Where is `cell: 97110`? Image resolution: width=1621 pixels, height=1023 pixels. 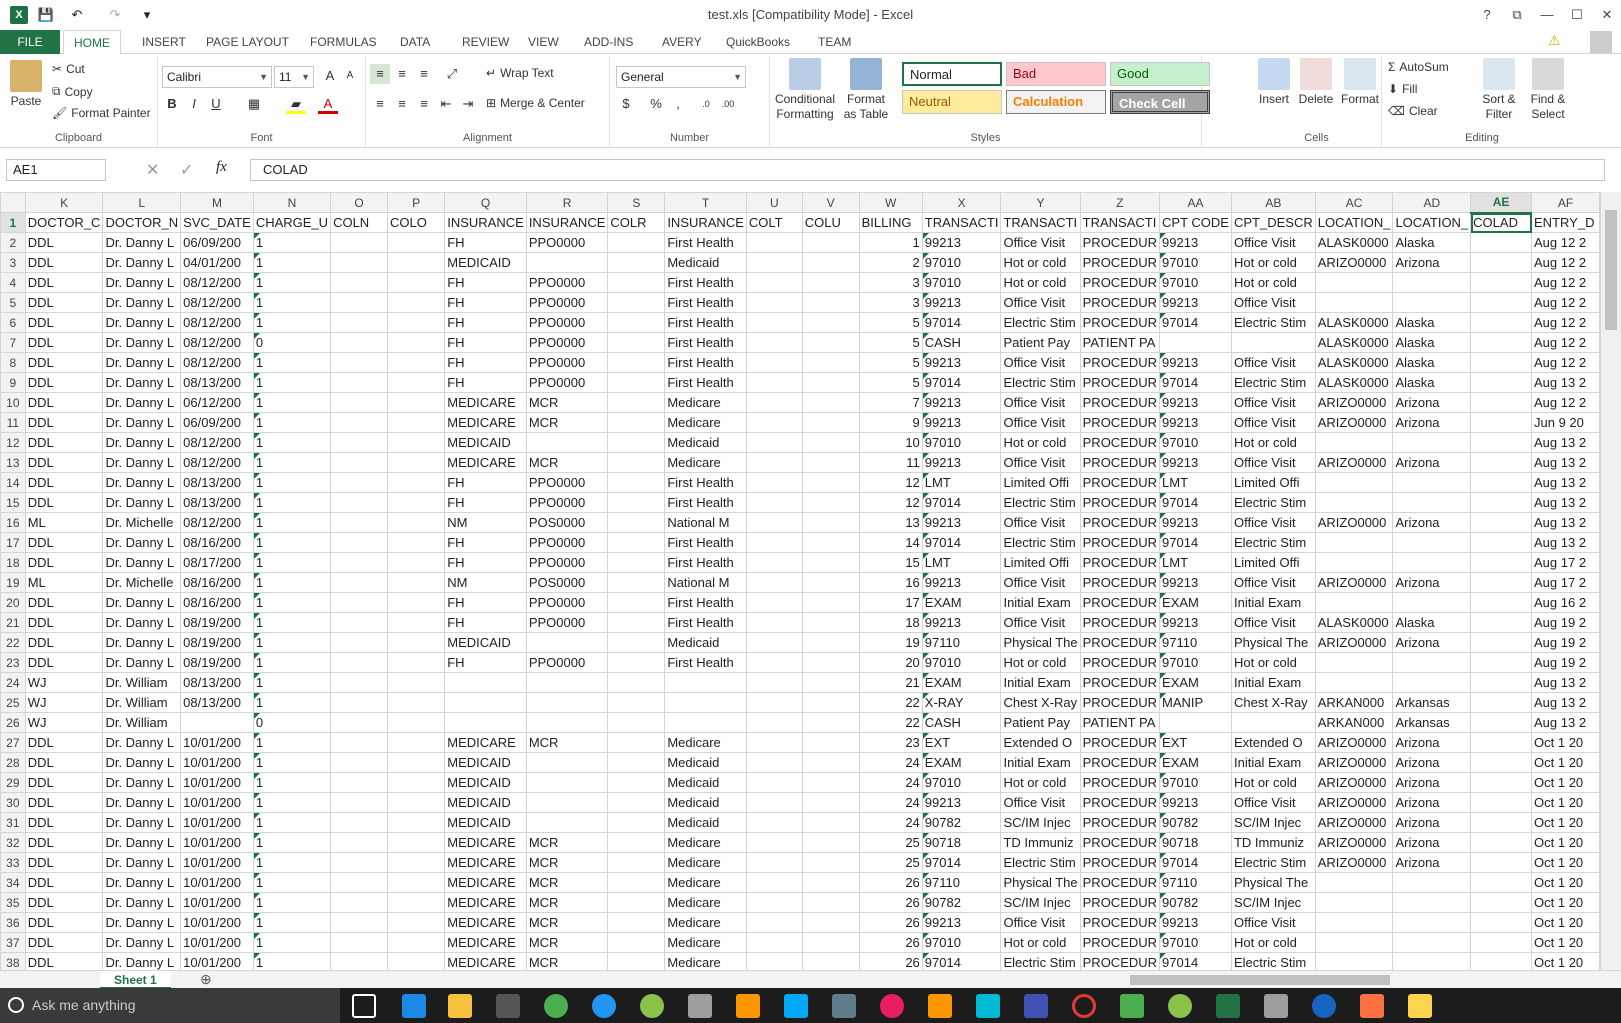
cell: 97110 is located at coordinates (1195, 882).